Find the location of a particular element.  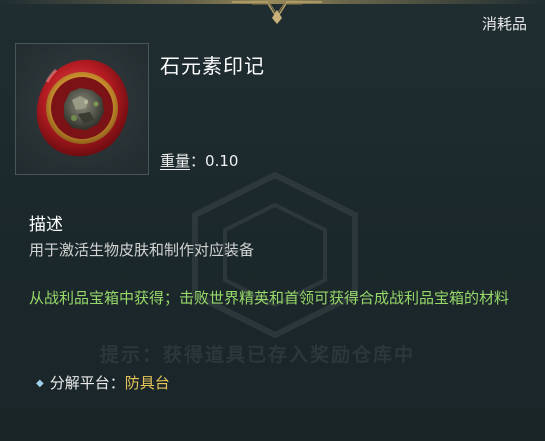

description-title: 描述 is located at coordinates (46, 225).